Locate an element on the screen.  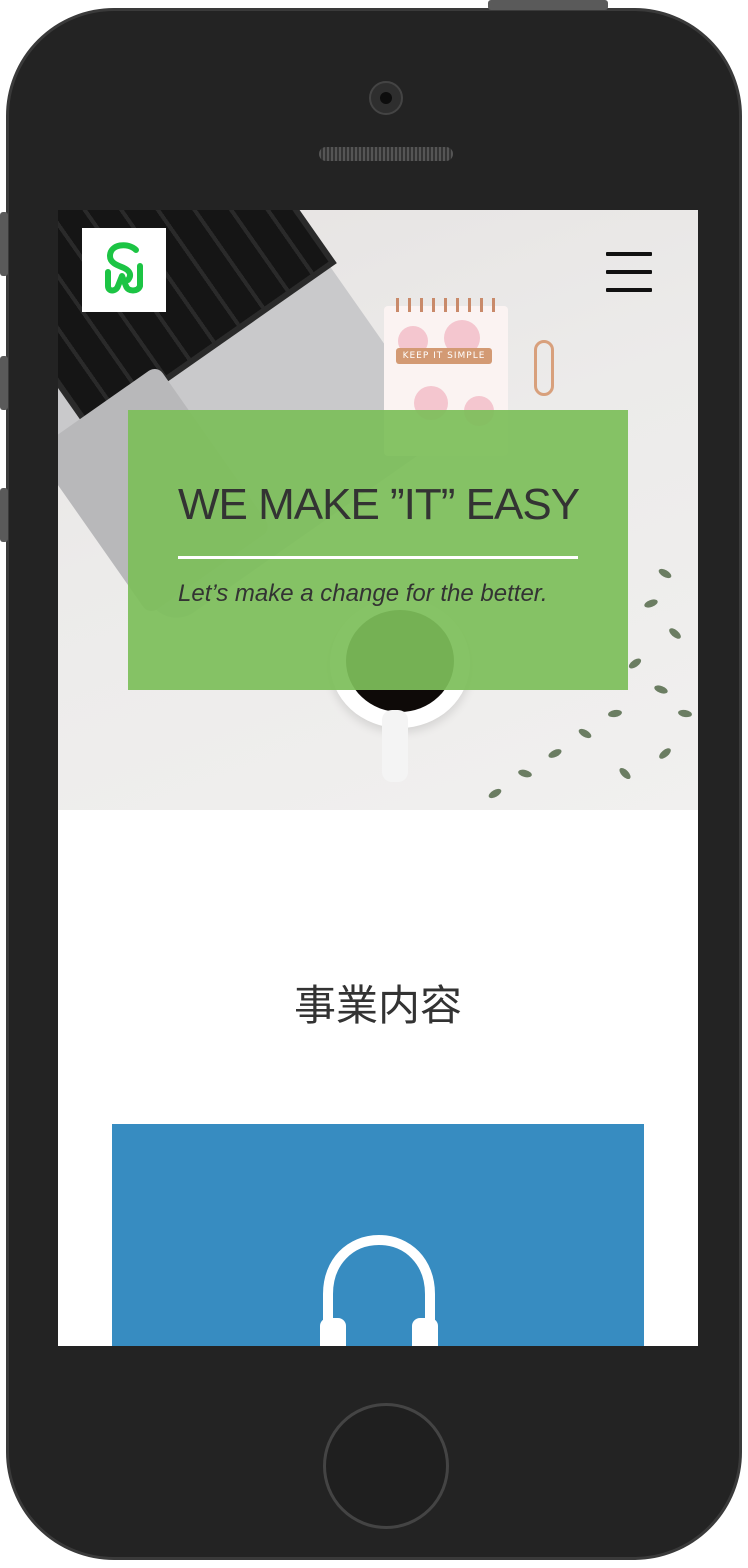
hero-tagline: Let’s make a change for the better. is located at coordinates (363, 593).